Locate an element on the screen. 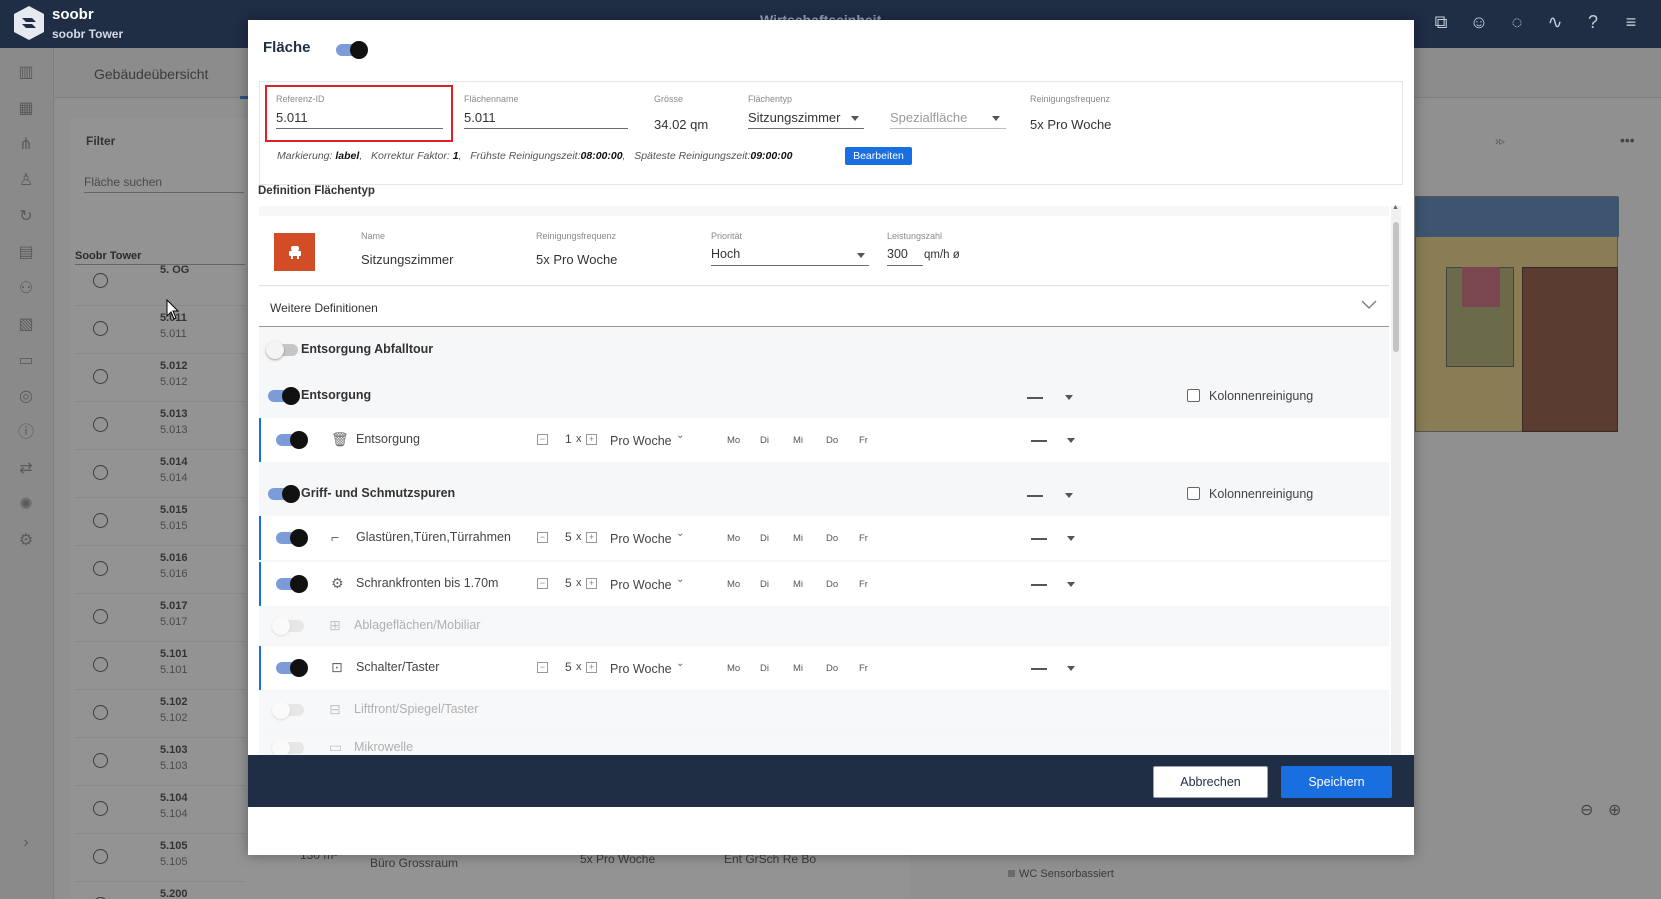  tab-gebaeudeuebersicht: Gebäudeübersicht is located at coordinates (151, 74).